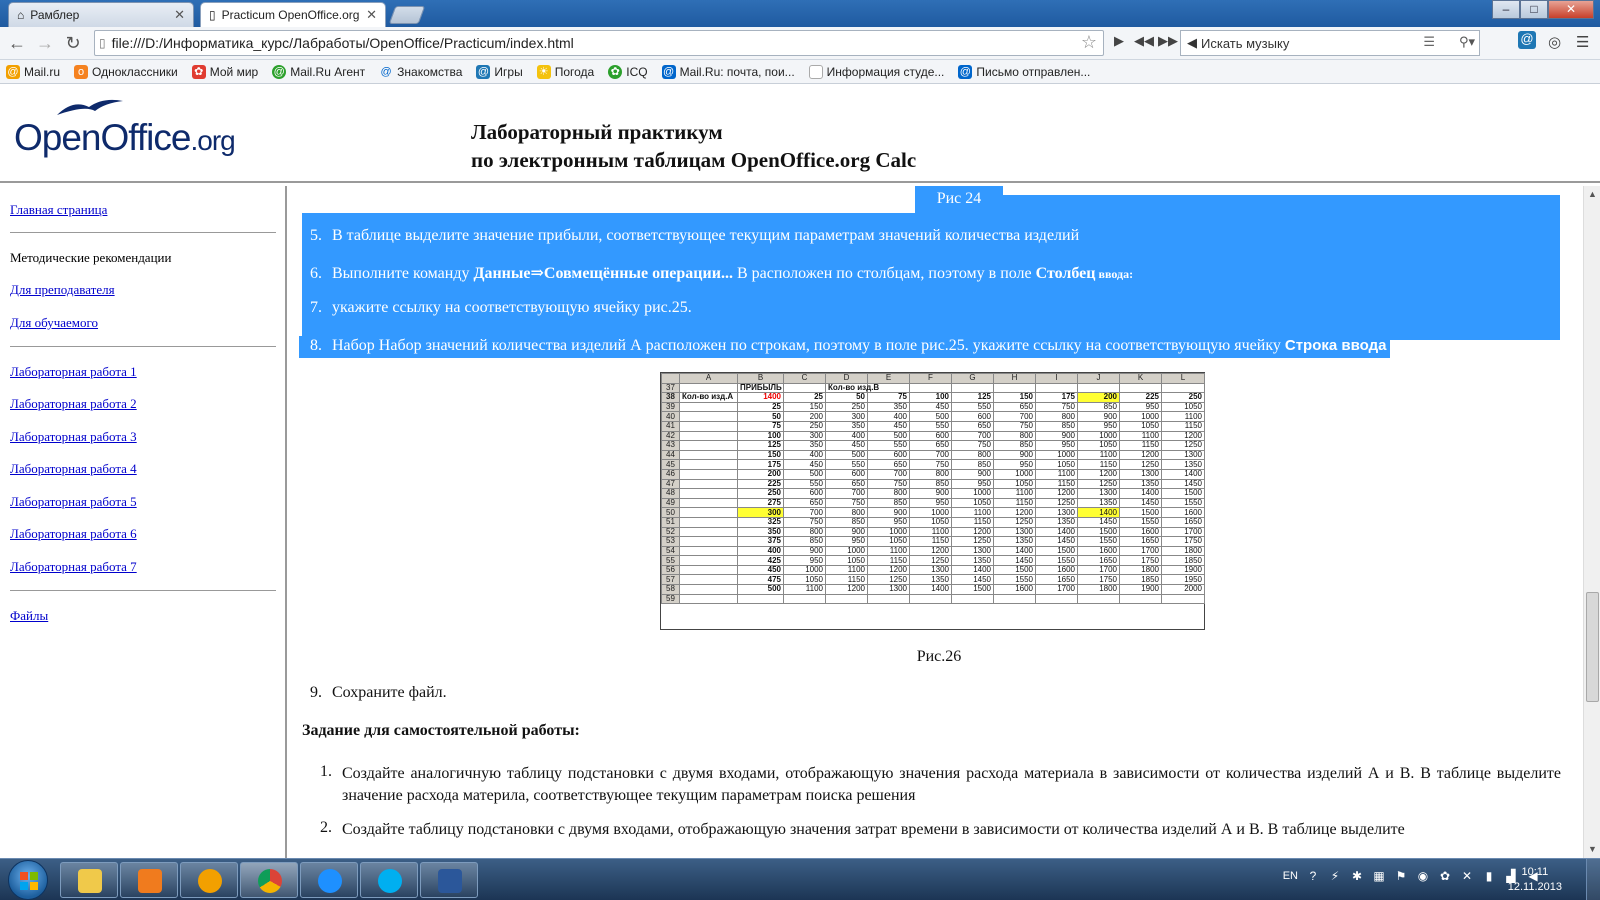  Describe the element at coordinates (73, 469) in the screenshot. I see `nav-lab-4-link: Лабораторная работа 4` at that location.